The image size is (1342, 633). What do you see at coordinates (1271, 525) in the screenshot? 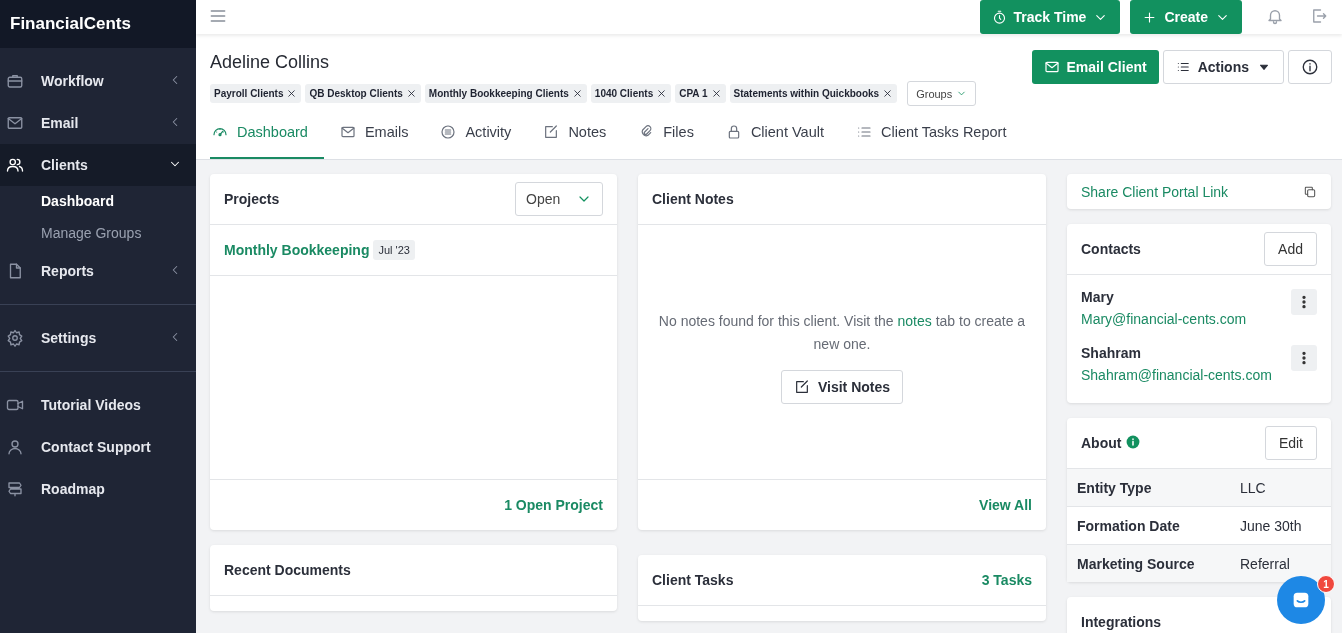
I see `field-value: June 30th` at bounding box center [1271, 525].